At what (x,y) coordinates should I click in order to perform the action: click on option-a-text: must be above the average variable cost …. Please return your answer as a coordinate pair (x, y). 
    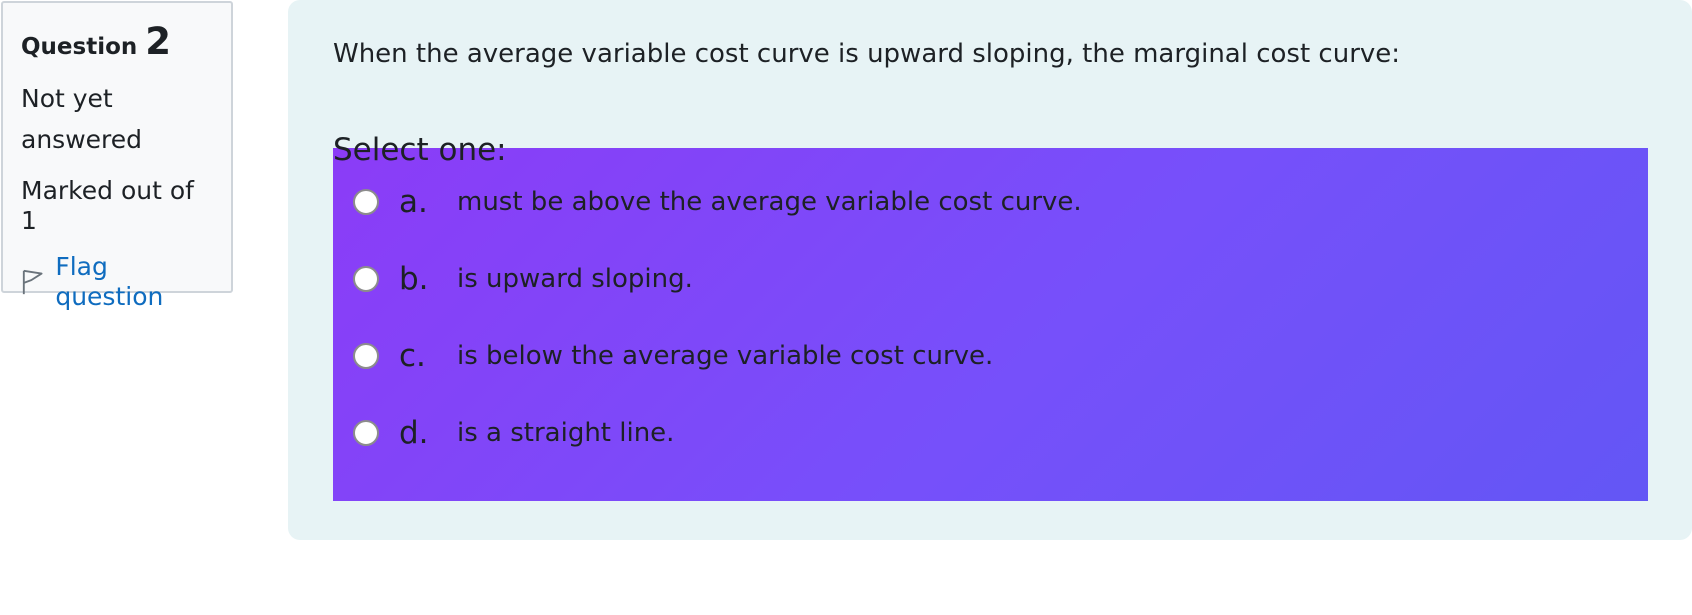
    Looking at the image, I should click on (769, 202).